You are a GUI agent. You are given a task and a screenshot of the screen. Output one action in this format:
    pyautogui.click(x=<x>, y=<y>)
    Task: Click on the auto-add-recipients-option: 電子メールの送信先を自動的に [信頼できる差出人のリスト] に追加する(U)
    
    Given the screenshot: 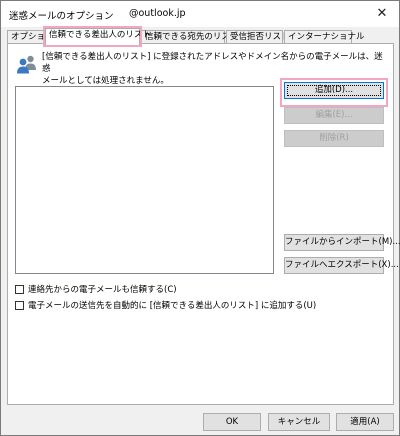 What is the action you would take?
    pyautogui.click(x=165, y=305)
    